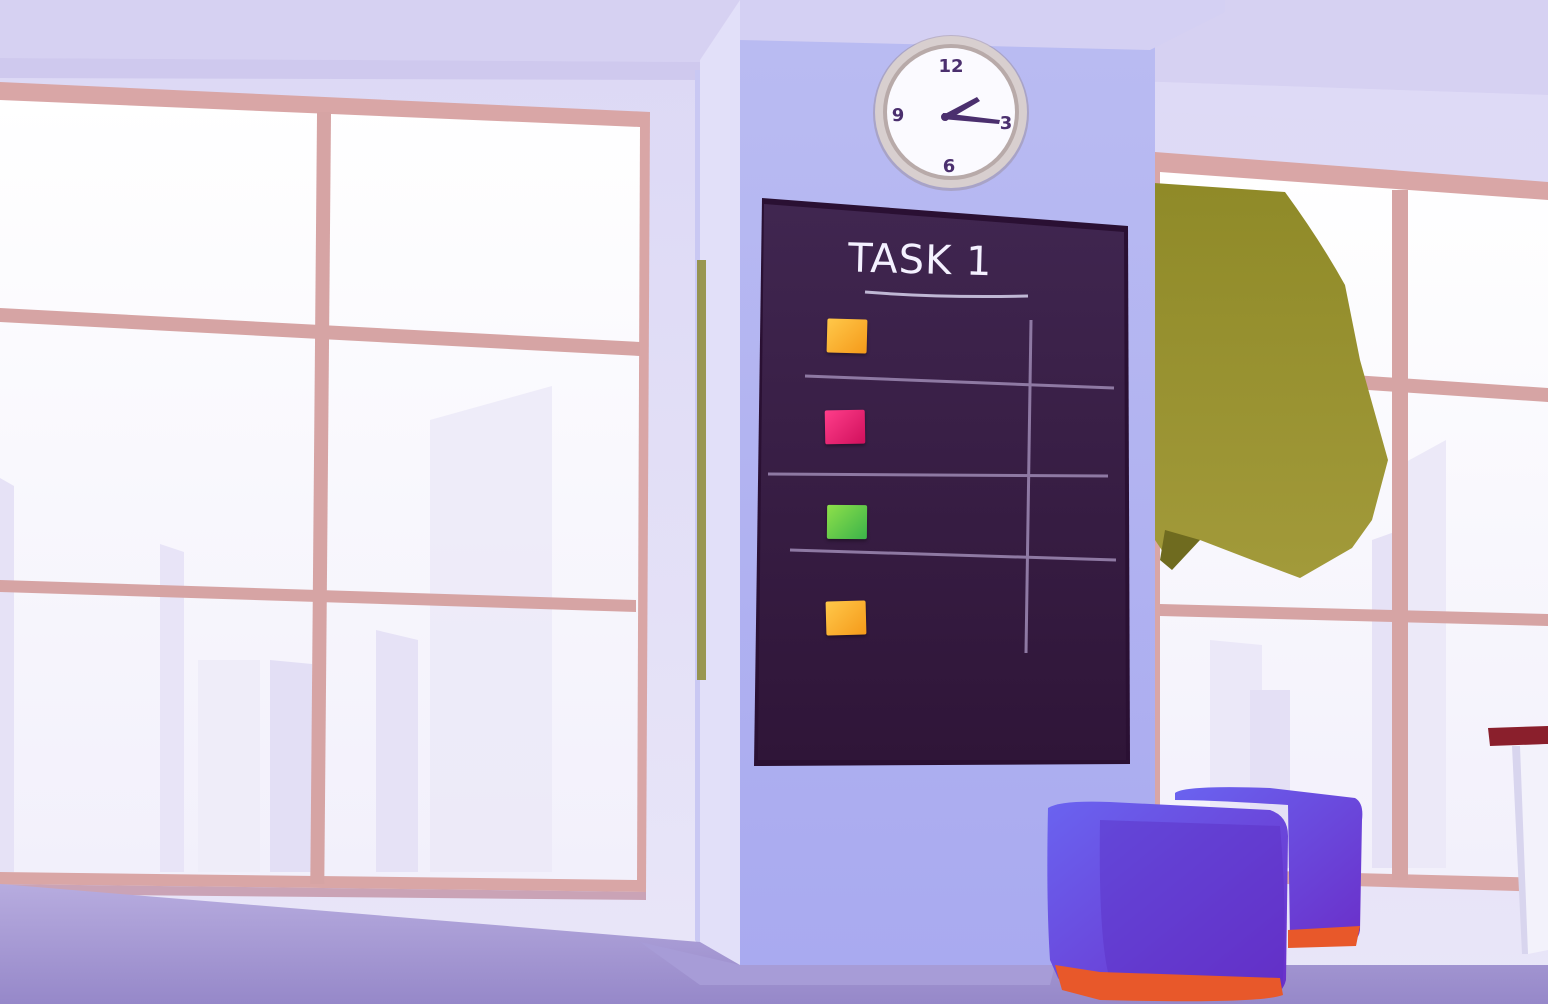 This screenshot has width=1548, height=1004. I want to click on sticky-note-pink, so click(845, 427).